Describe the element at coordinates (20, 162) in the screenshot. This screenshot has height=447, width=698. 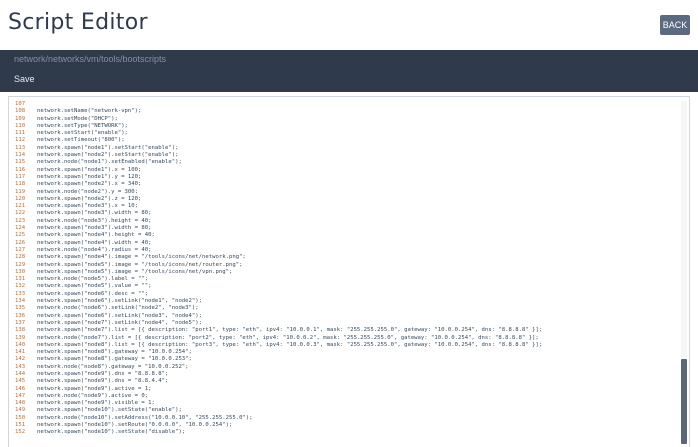
I see `line-number: 115` at that location.